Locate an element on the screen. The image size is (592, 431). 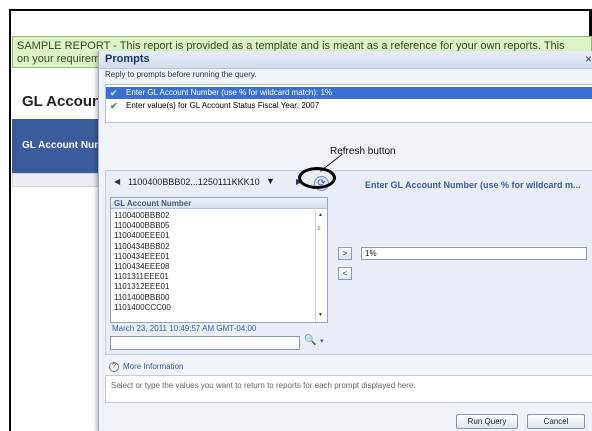
help-icon: ? is located at coordinates (114, 367).